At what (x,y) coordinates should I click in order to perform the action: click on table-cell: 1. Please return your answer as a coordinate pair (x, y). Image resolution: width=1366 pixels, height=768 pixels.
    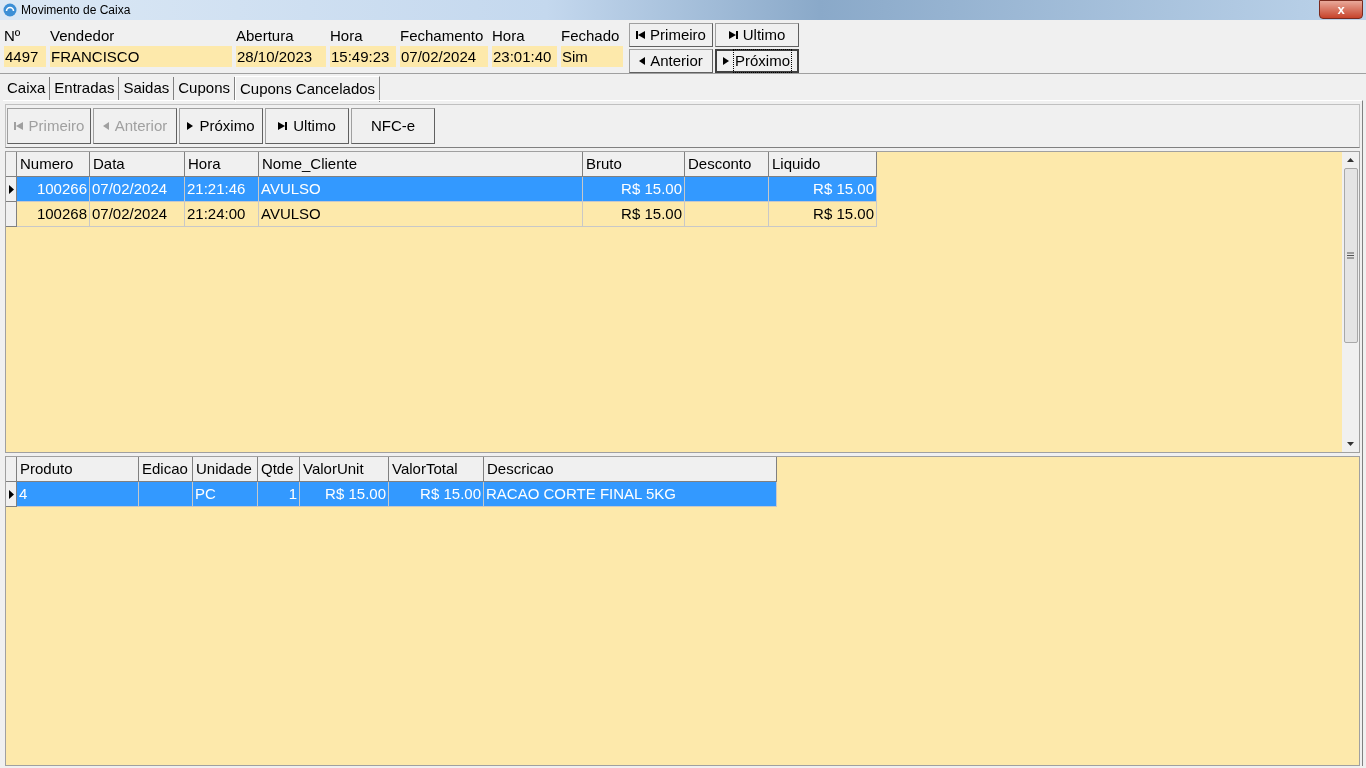
    Looking at the image, I should click on (279, 494).